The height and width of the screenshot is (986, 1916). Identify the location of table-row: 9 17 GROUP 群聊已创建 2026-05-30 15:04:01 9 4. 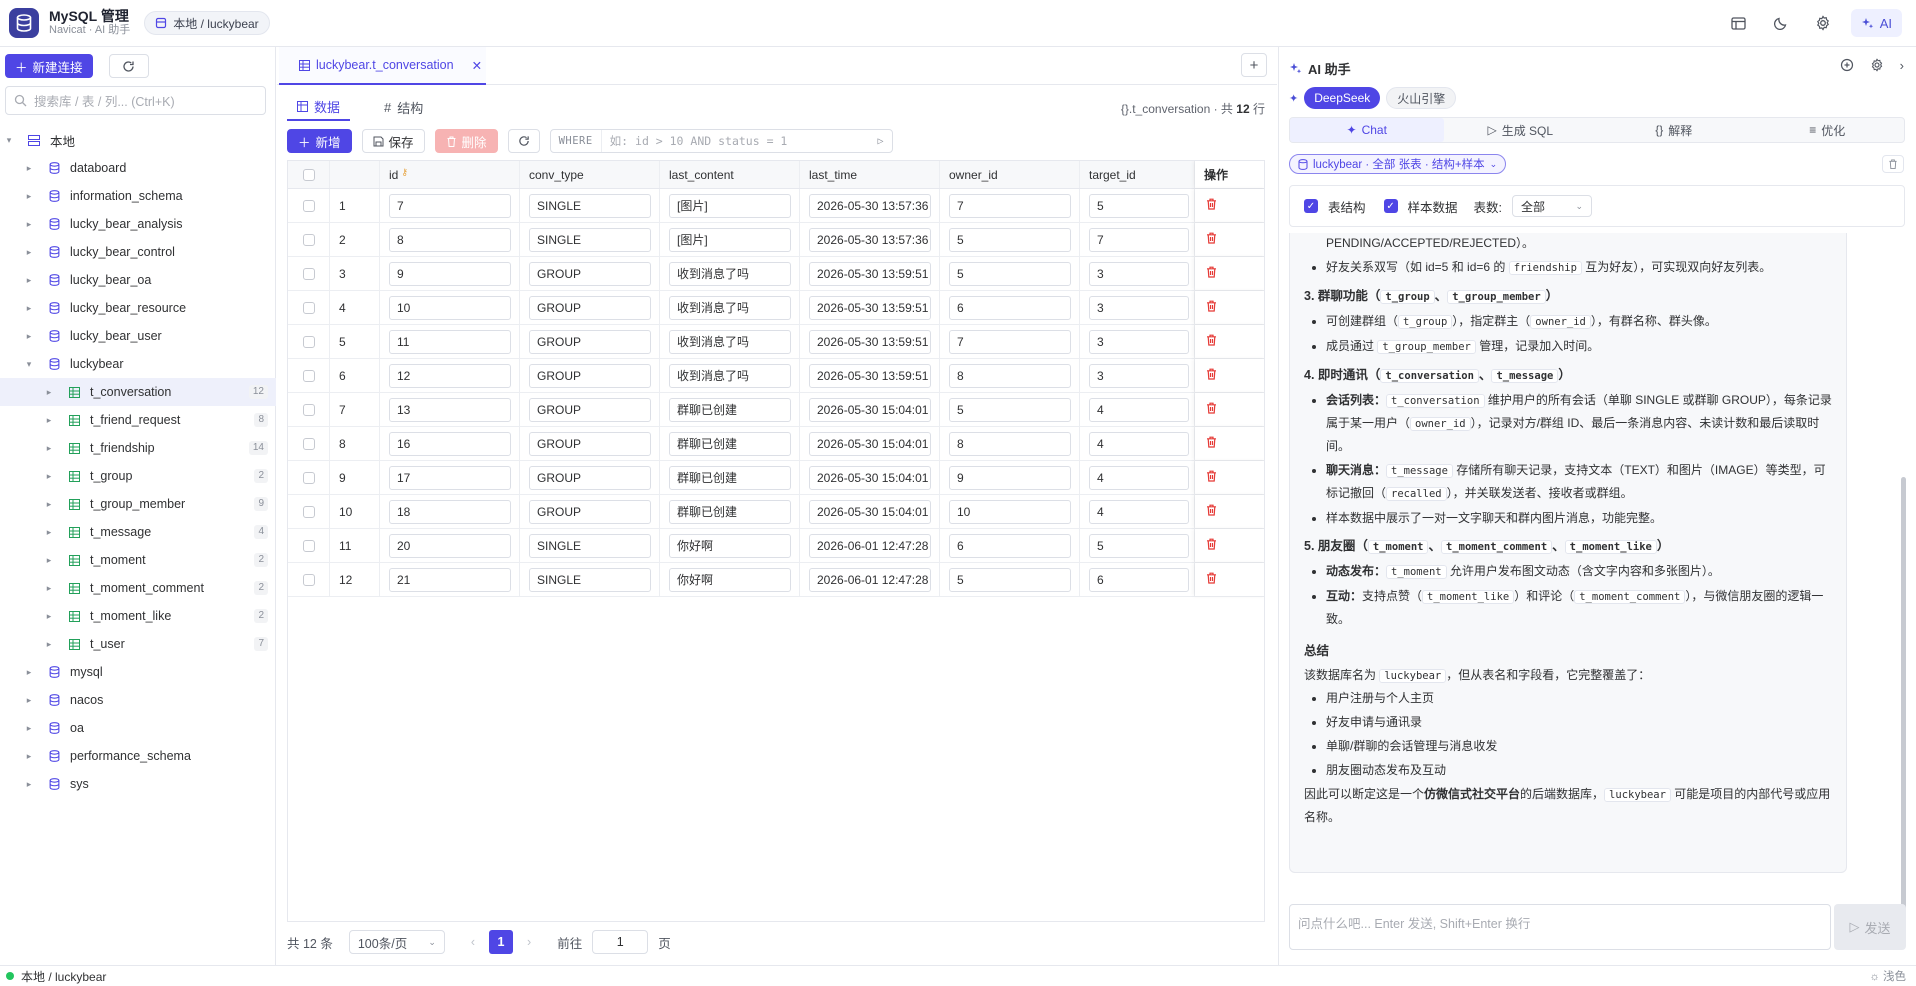
(776, 478).